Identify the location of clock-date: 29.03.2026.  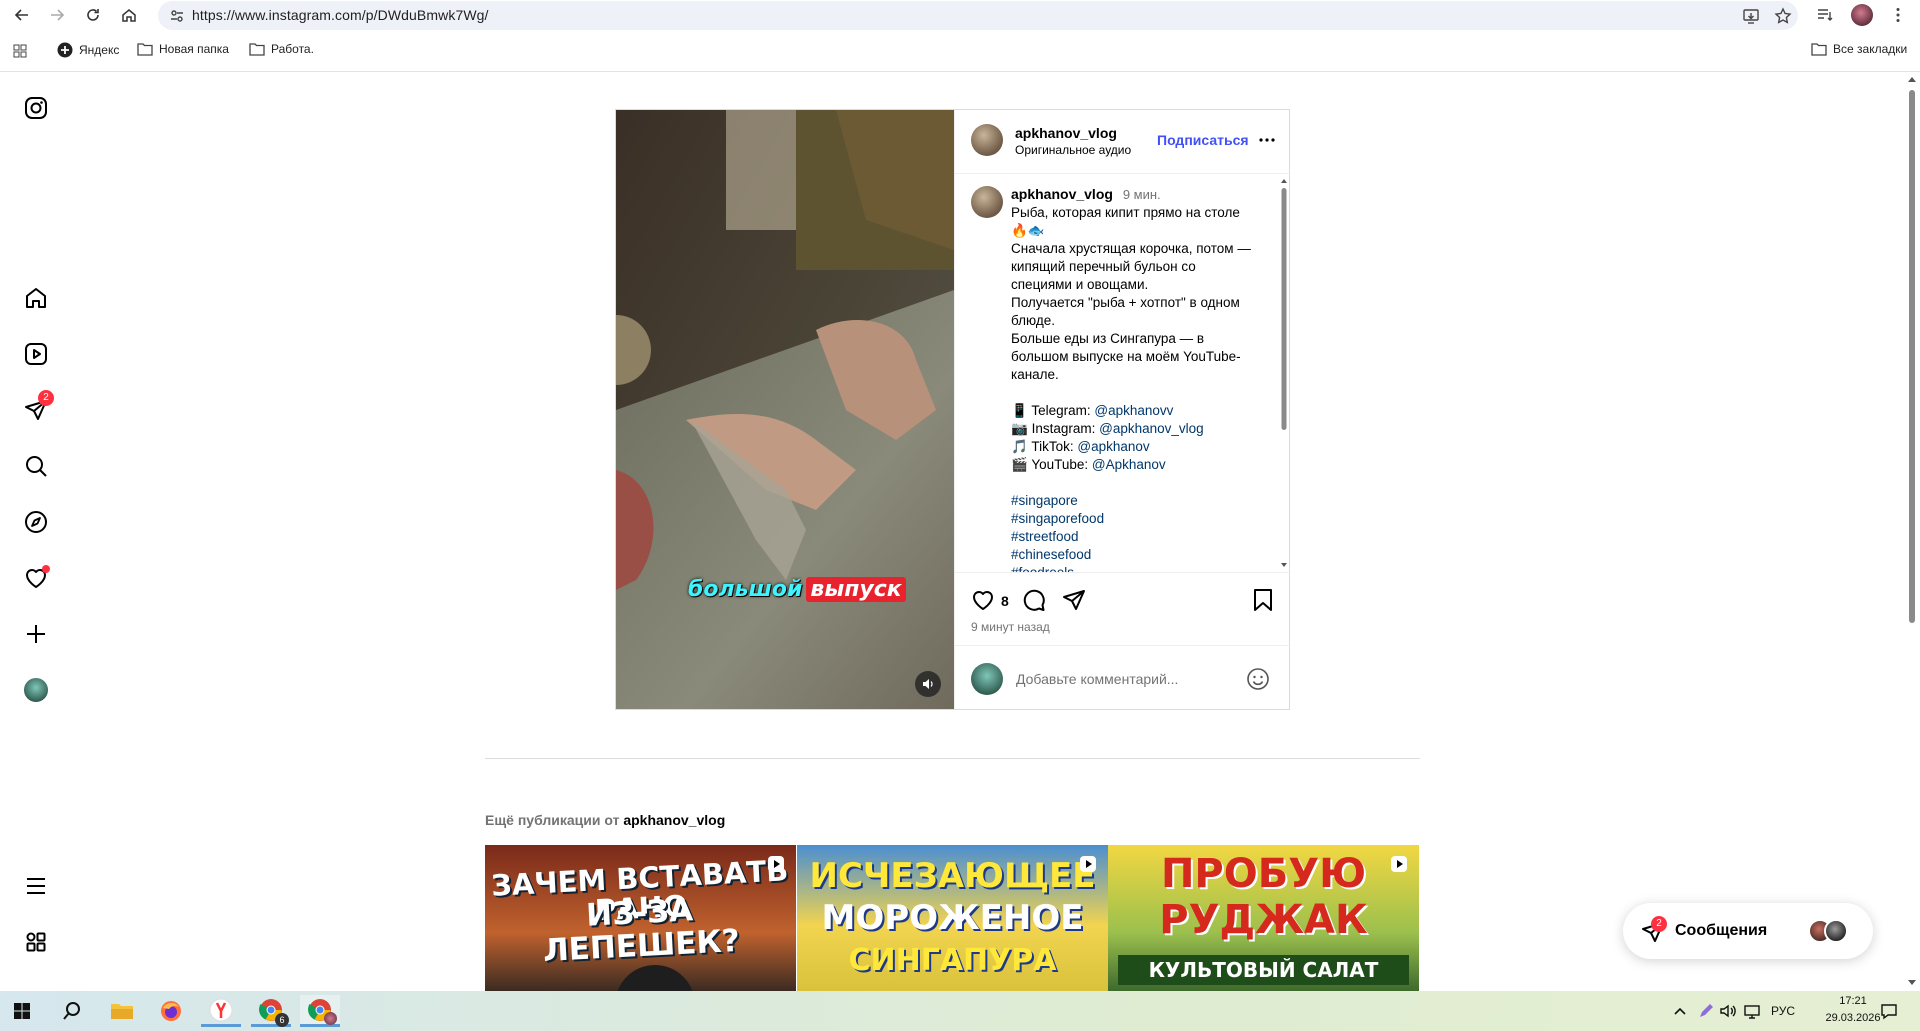
(1853, 1018).